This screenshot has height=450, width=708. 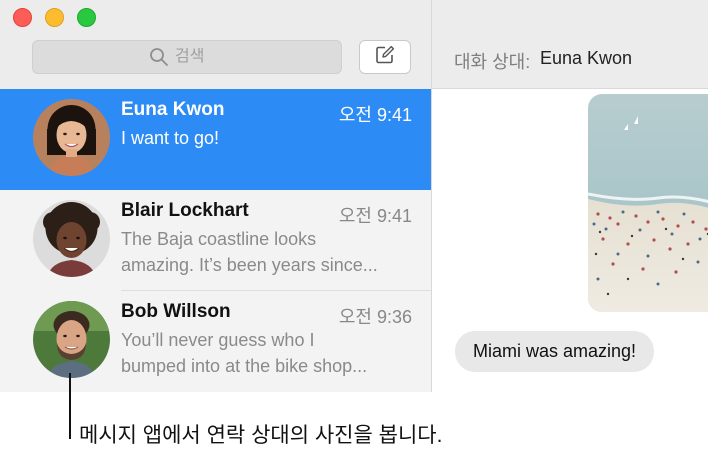 I want to click on recipient-label: 대화 상대:, so click(x=492, y=62).